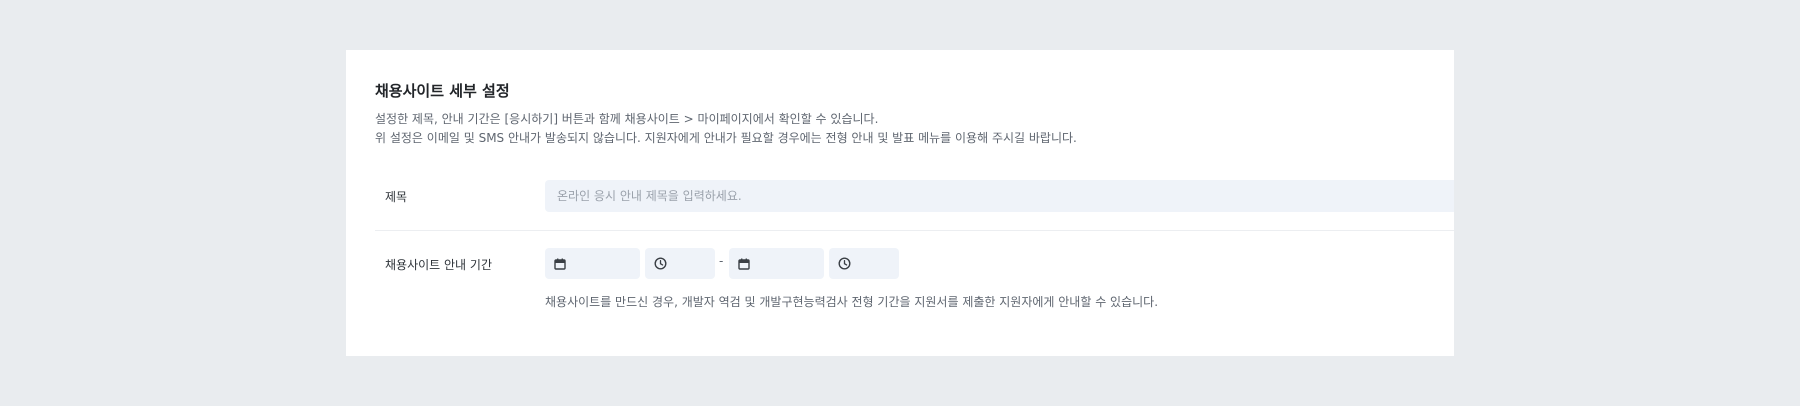  I want to click on start-time-picker, so click(680, 263).